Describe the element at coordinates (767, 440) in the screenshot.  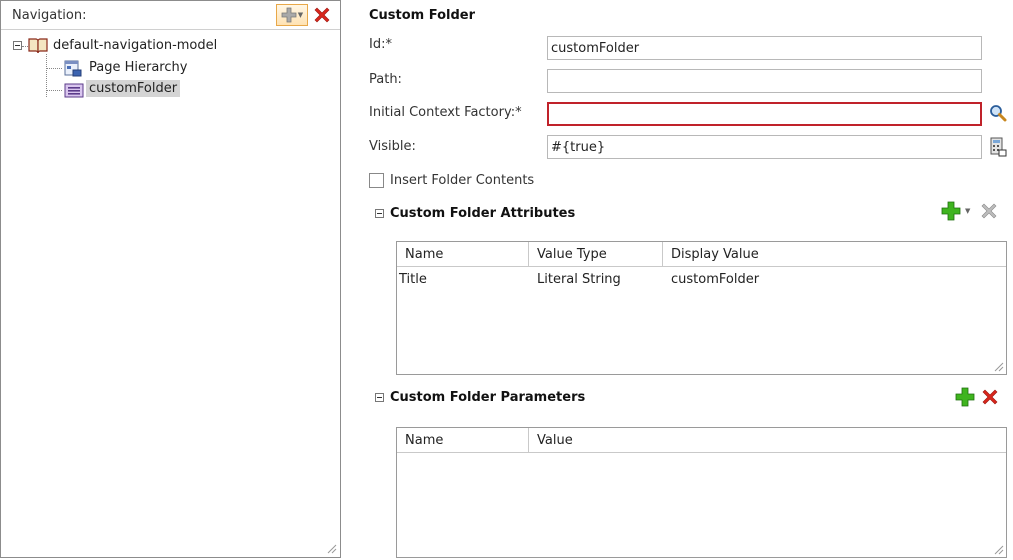
I see `column-header-value: Value` at that location.